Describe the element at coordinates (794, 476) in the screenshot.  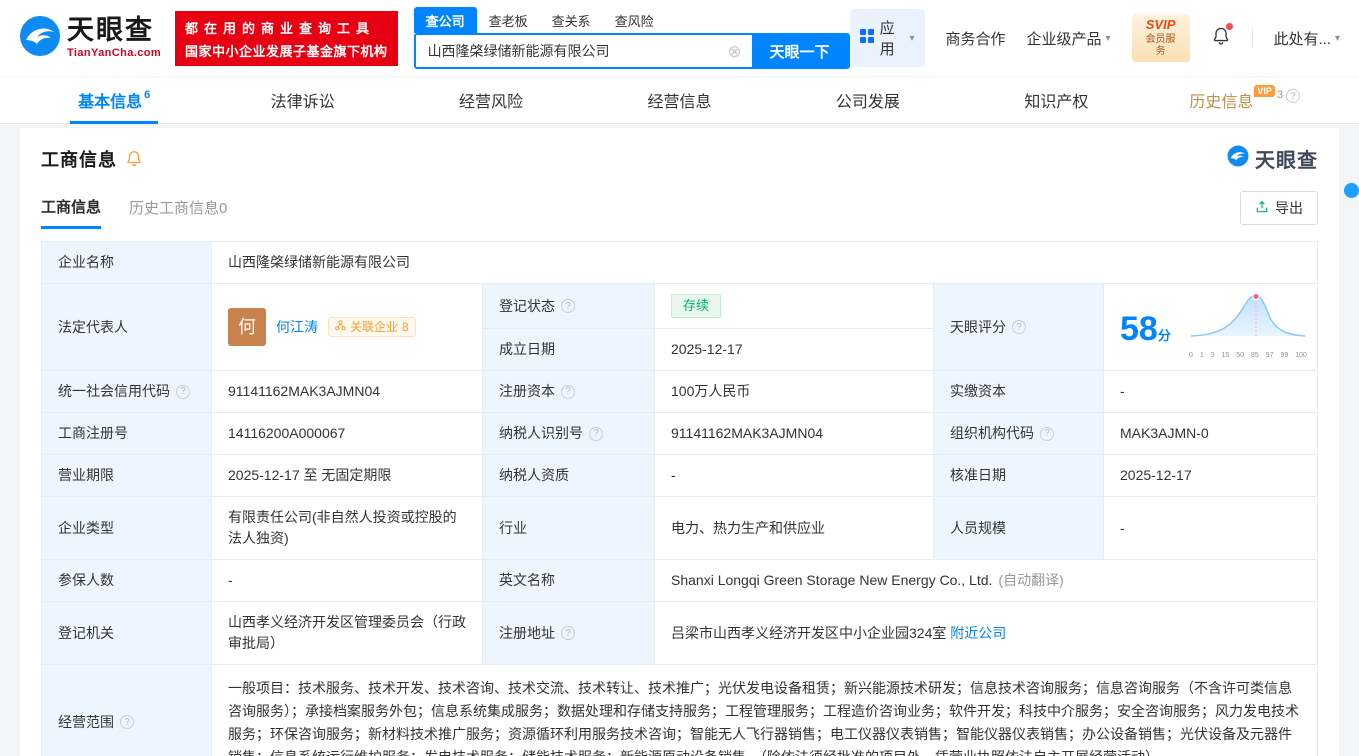
I see `field-value-taxpayer-quality: -` at that location.